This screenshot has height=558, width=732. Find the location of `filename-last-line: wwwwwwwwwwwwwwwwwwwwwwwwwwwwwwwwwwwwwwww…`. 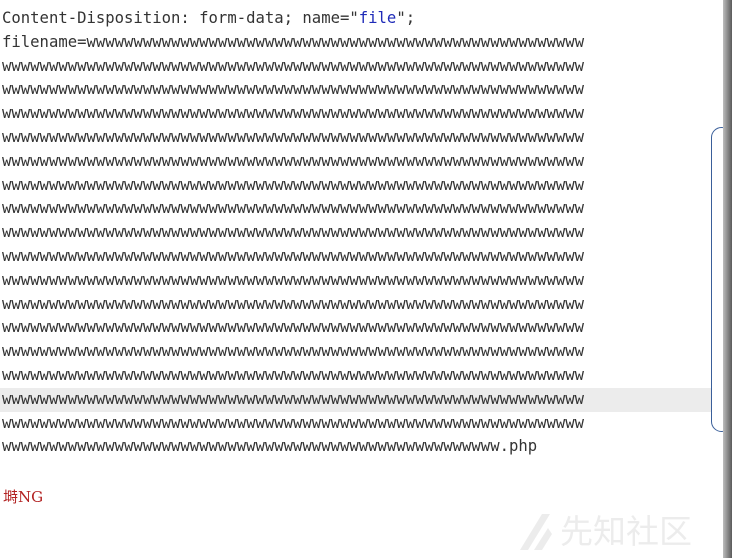

filename-last-line: wwwwwwwwwwwwwwwwwwwwwwwwwwwwwwwwwwwwwwww… is located at coordinates (270, 446).